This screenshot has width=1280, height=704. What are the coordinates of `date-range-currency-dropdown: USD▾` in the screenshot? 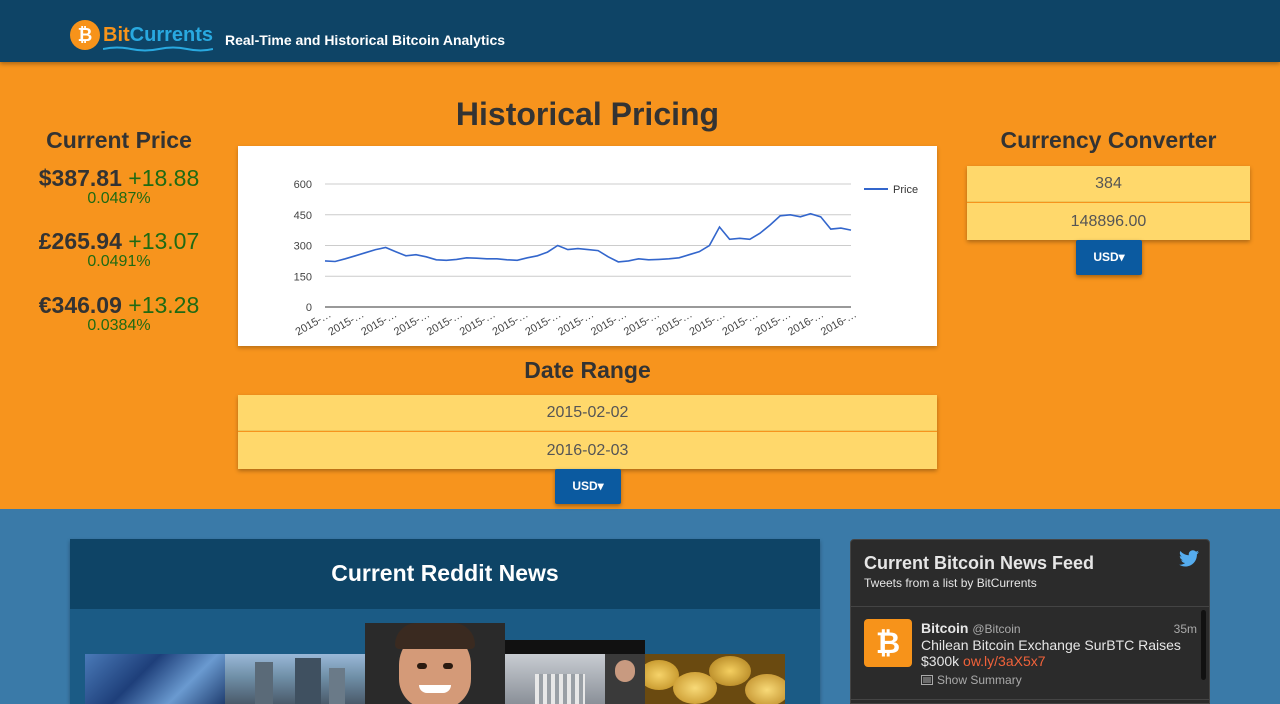 It's located at (588, 486).